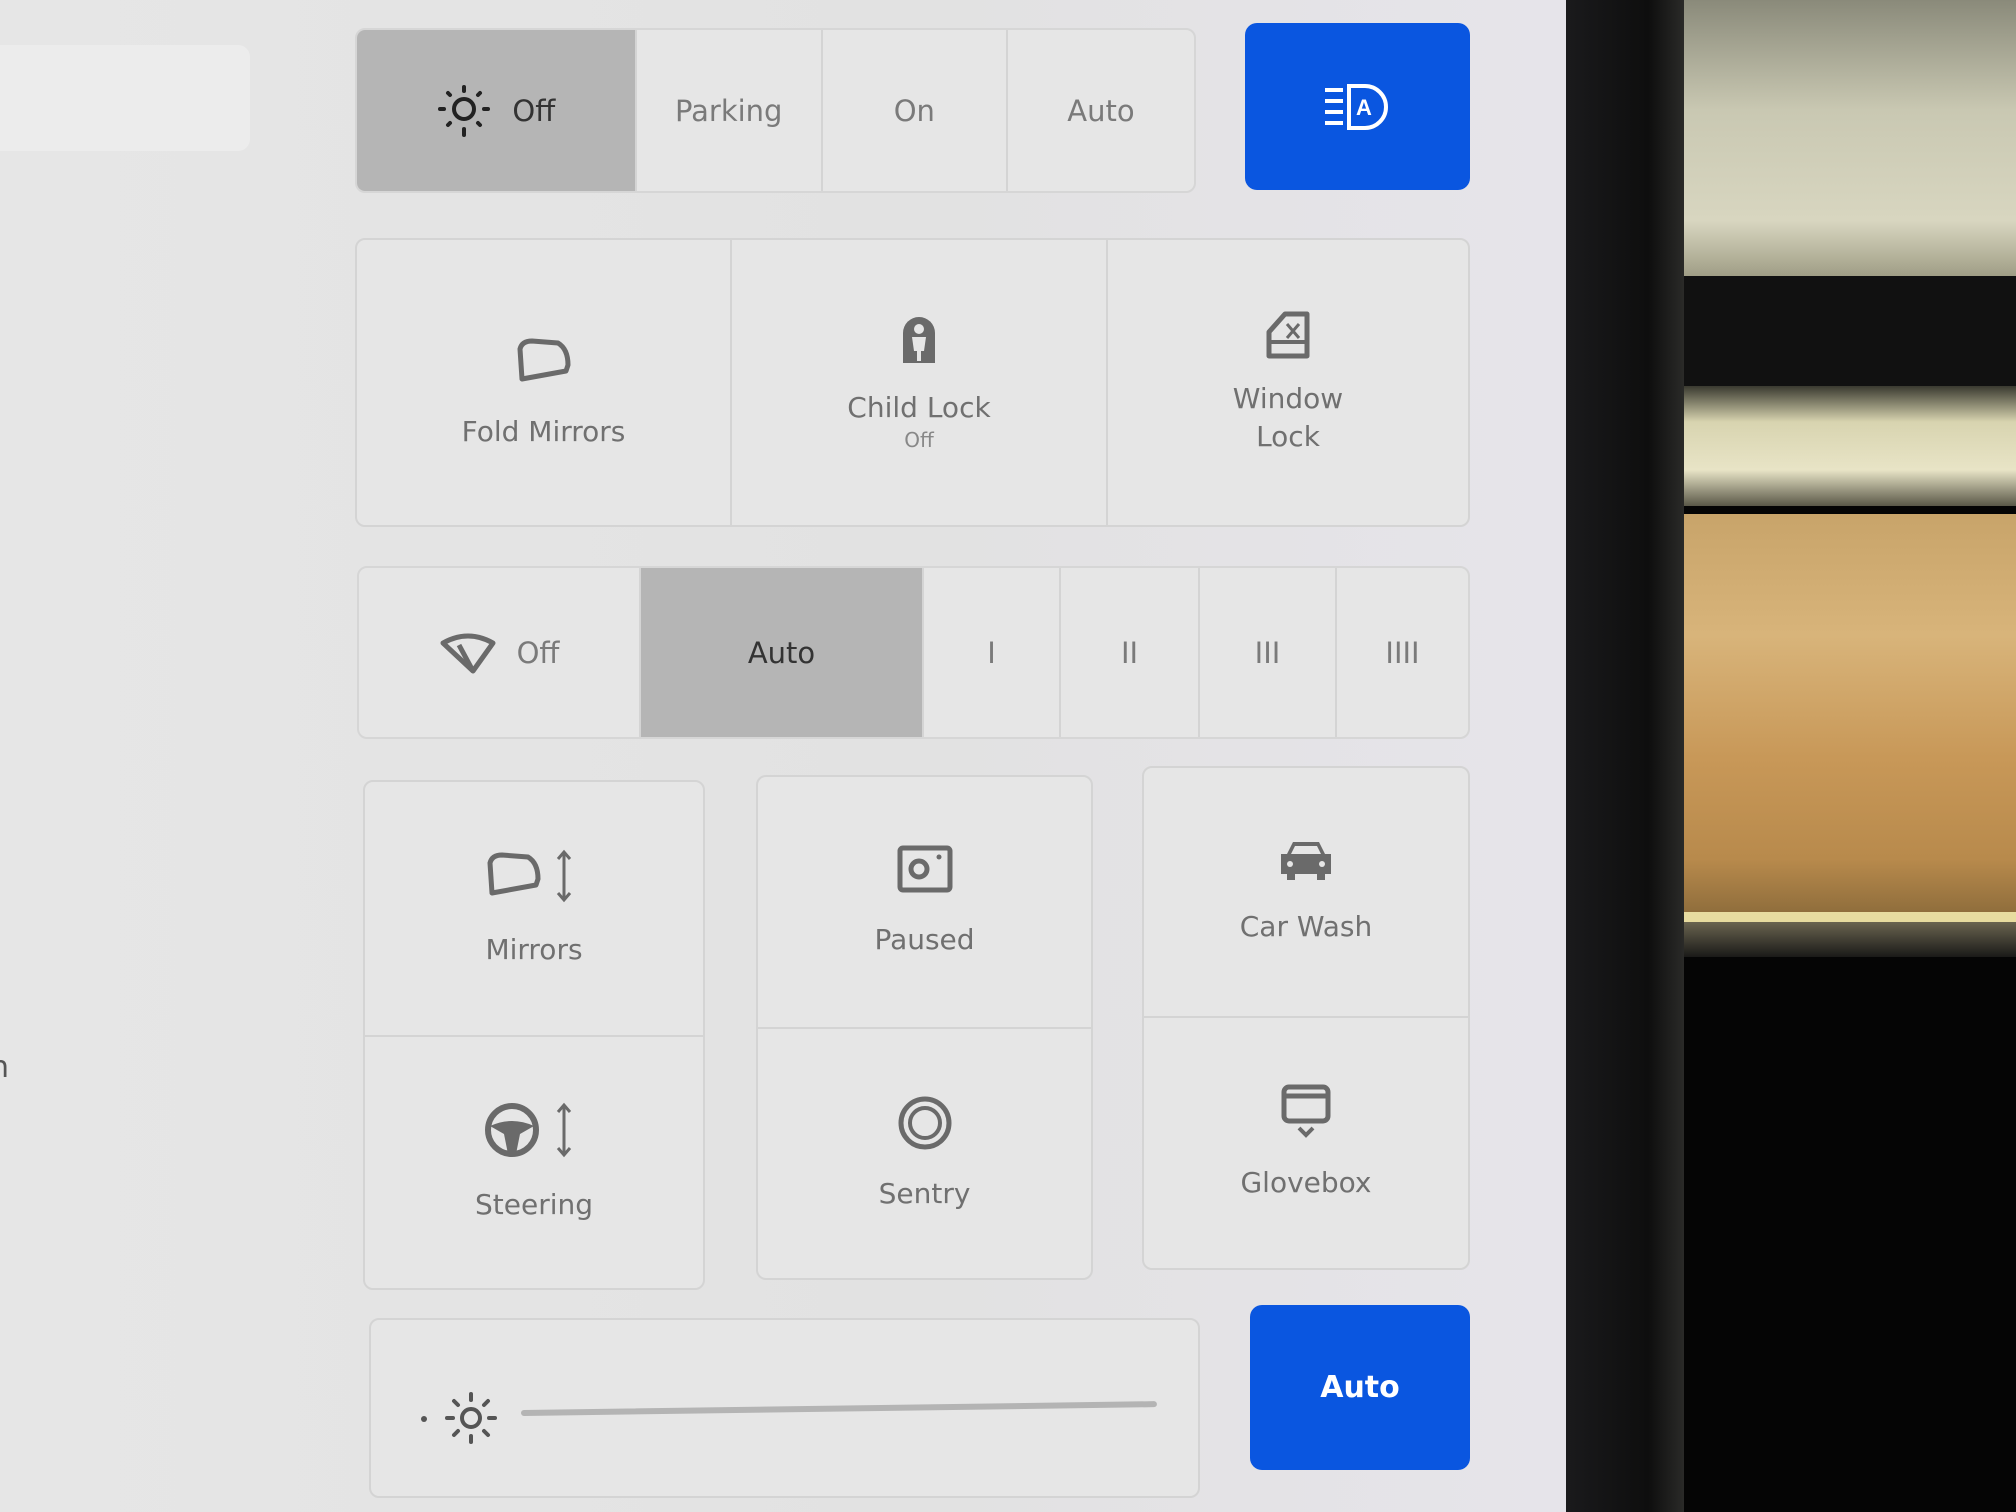  I want to click on wiper-speed-2-label: II, so click(1129, 652).